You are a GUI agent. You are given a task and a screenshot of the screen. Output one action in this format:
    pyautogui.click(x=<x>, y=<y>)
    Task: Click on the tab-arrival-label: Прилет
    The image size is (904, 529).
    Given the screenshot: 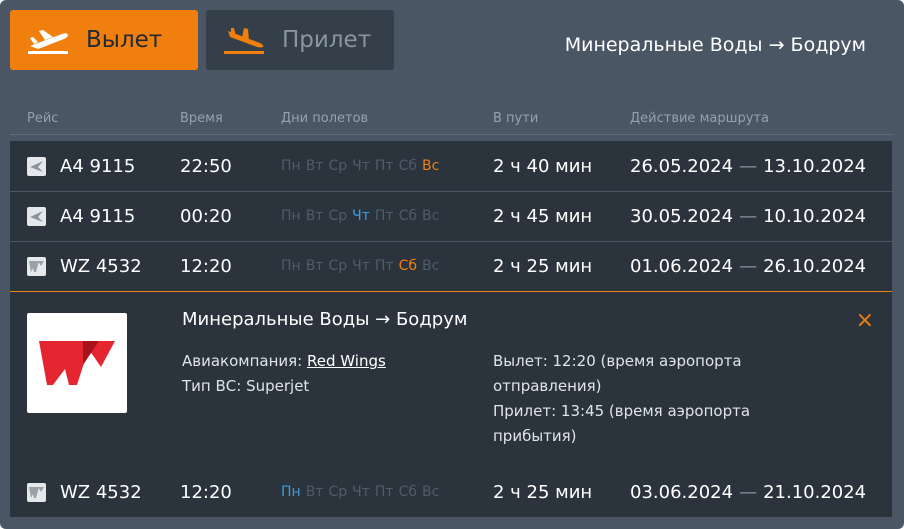 What is the action you would take?
    pyautogui.click(x=327, y=40)
    